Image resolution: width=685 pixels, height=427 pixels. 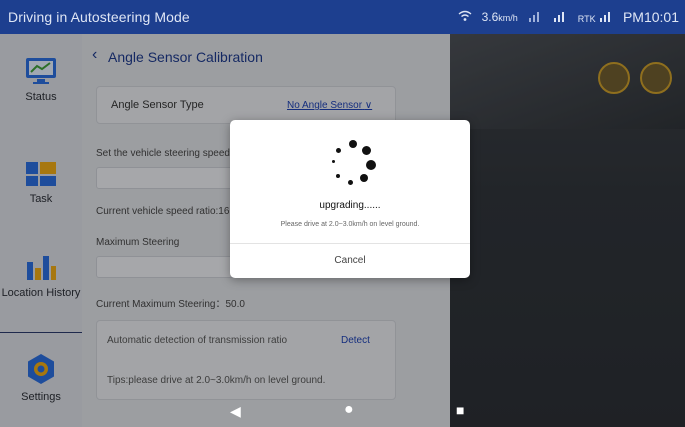 What do you see at coordinates (650, 17) in the screenshot?
I see `clock: PM10:01` at bounding box center [650, 17].